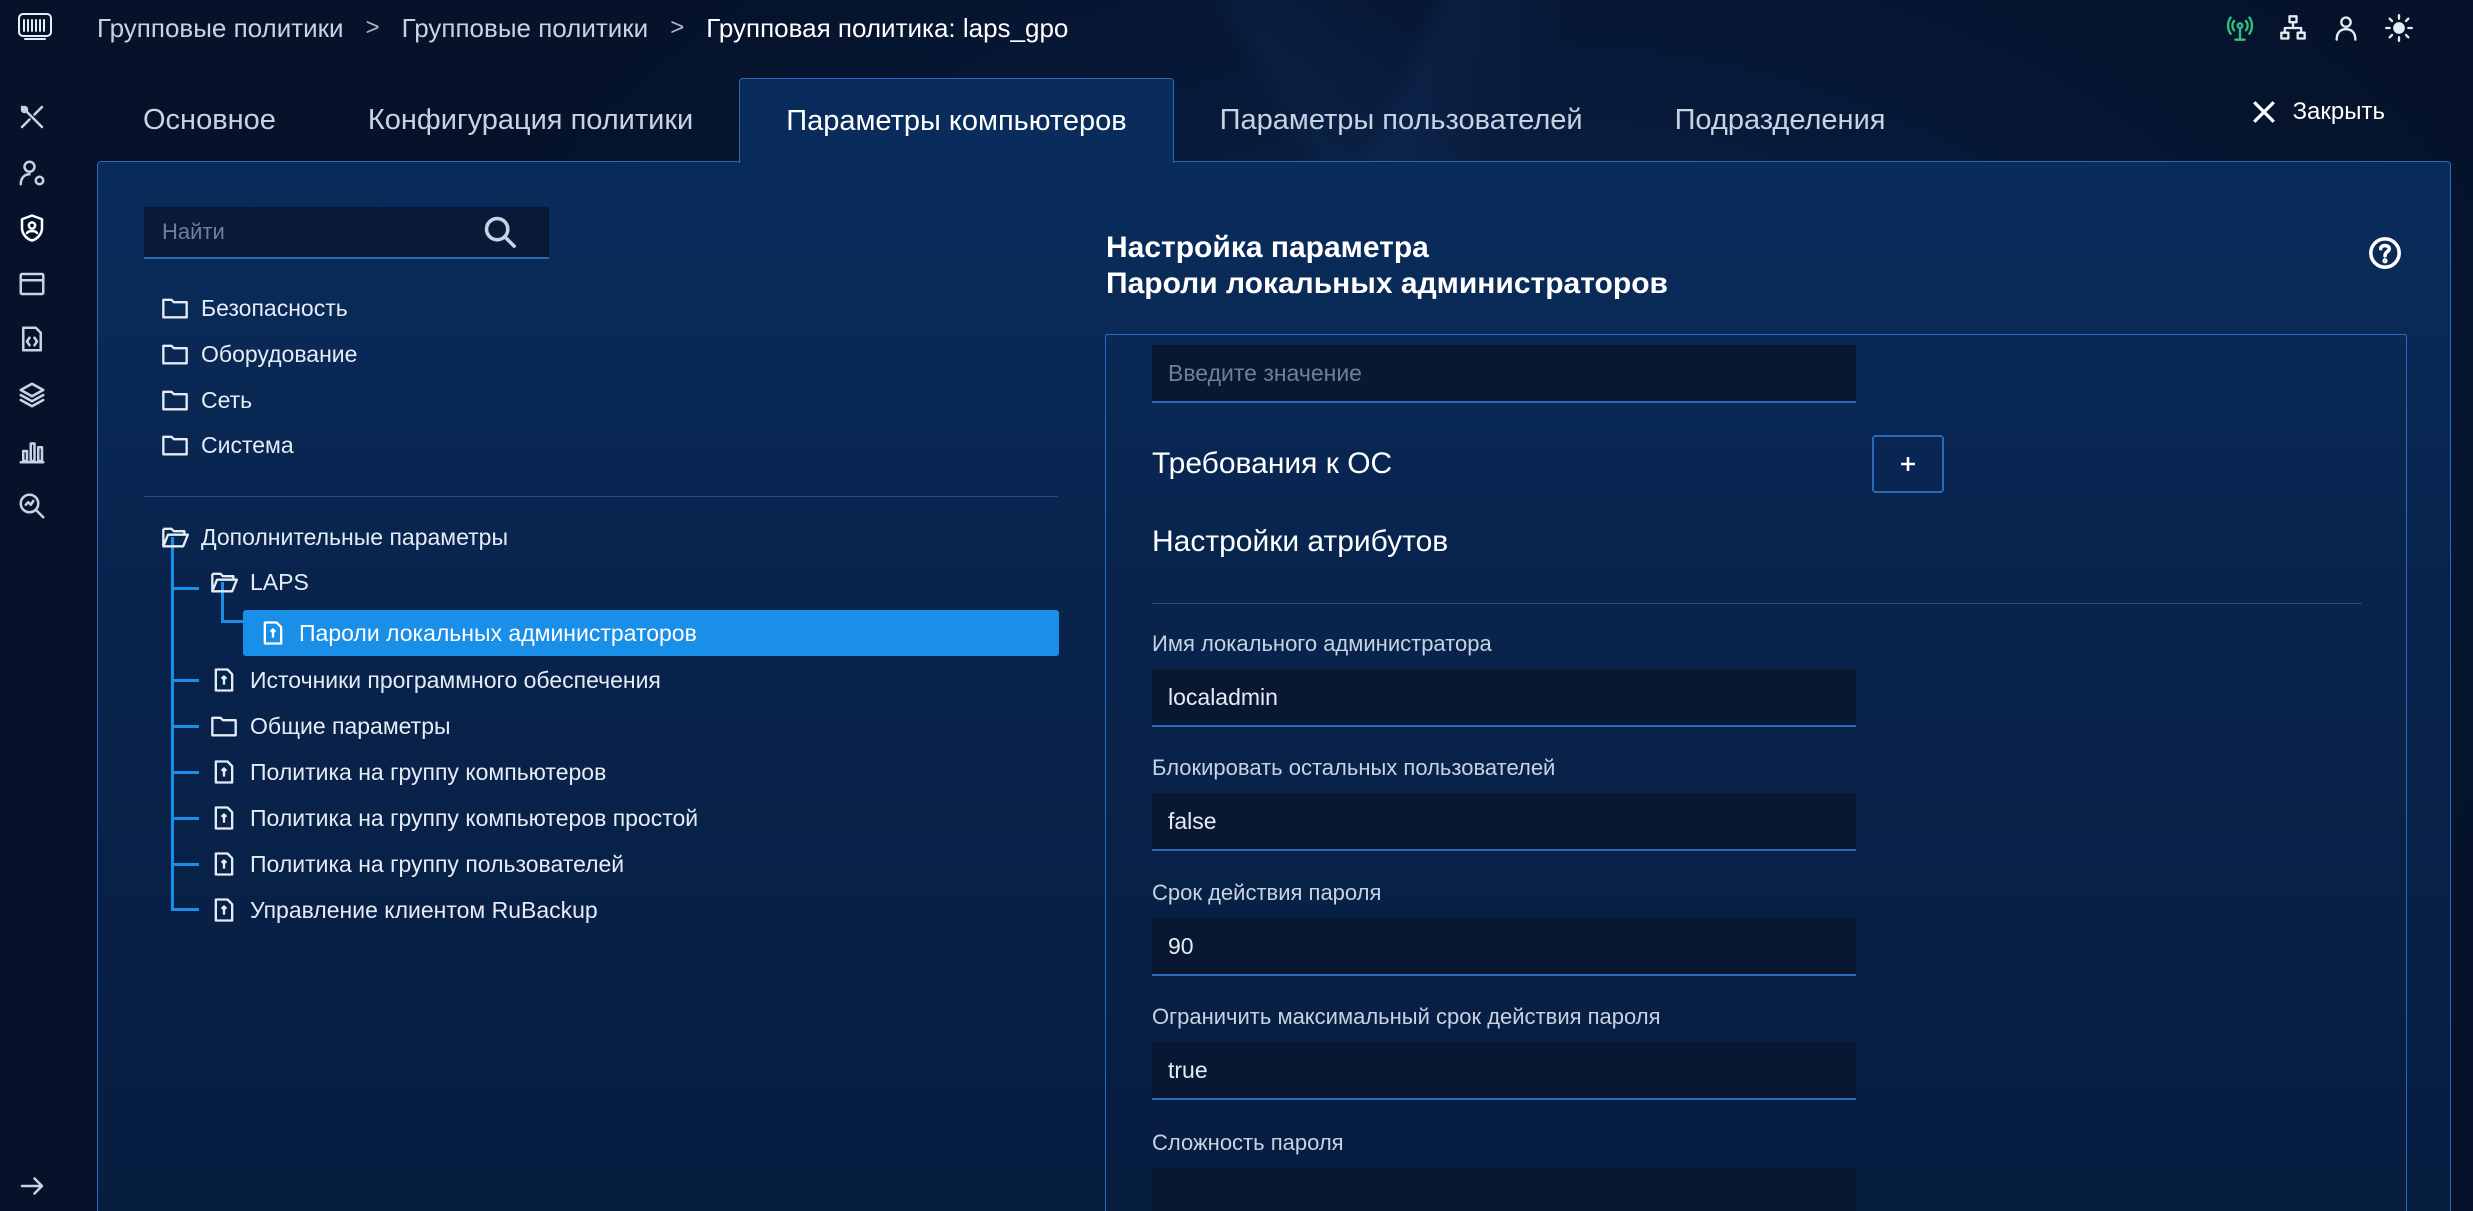 The image size is (2473, 1211). I want to click on tree-item-label: Оборудование, so click(279, 353).